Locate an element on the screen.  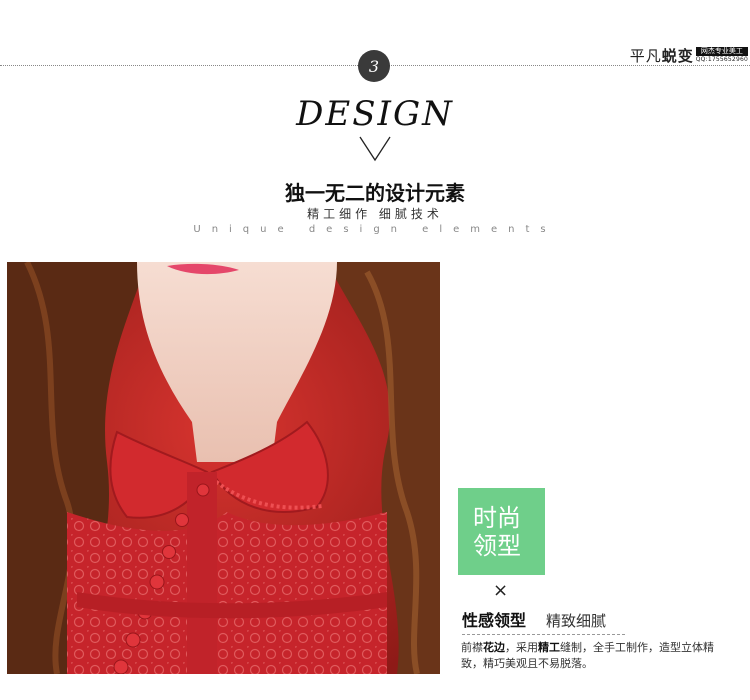
step-number: 3 is located at coordinates (374, 66).